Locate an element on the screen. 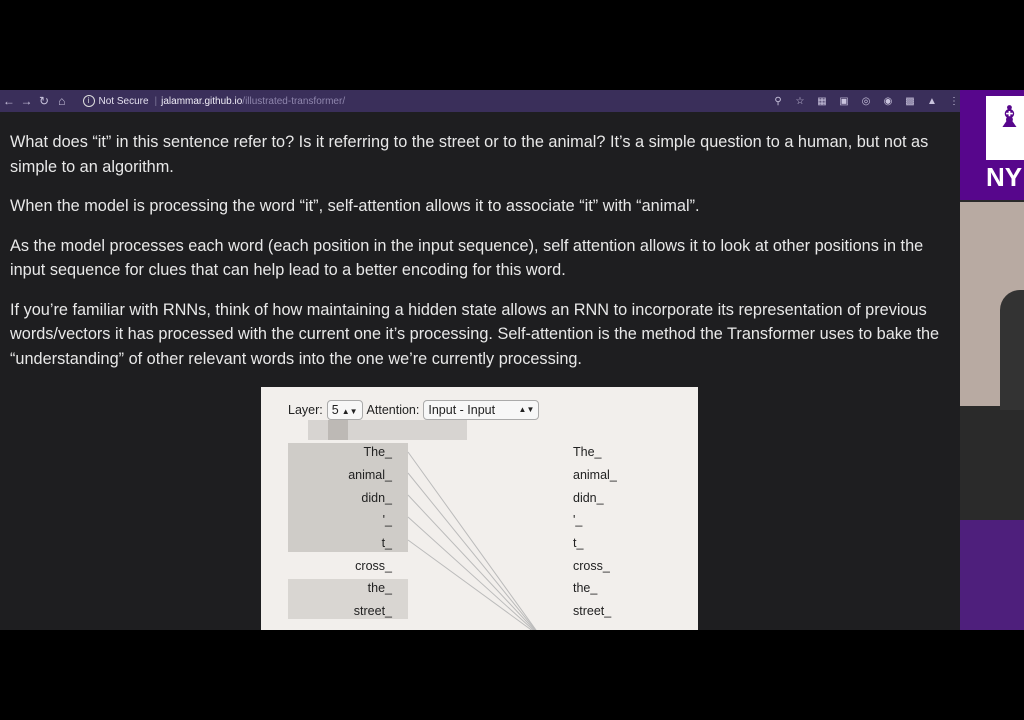 The width and height of the screenshot is (1024, 720). purple-banner is located at coordinates (992, 575).